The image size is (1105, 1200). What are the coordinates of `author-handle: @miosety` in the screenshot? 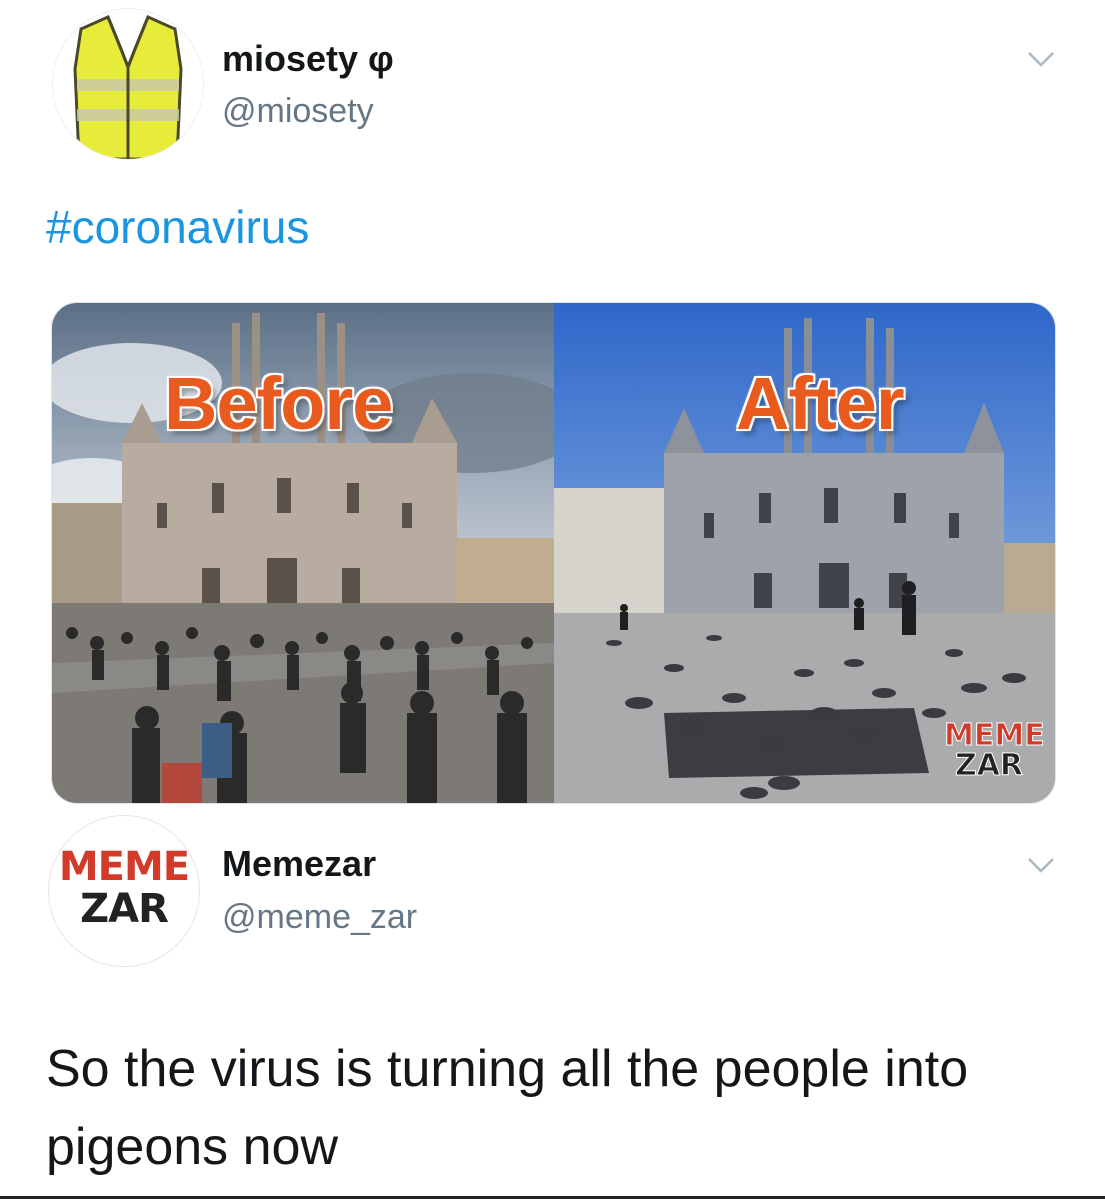 It's located at (298, 111).